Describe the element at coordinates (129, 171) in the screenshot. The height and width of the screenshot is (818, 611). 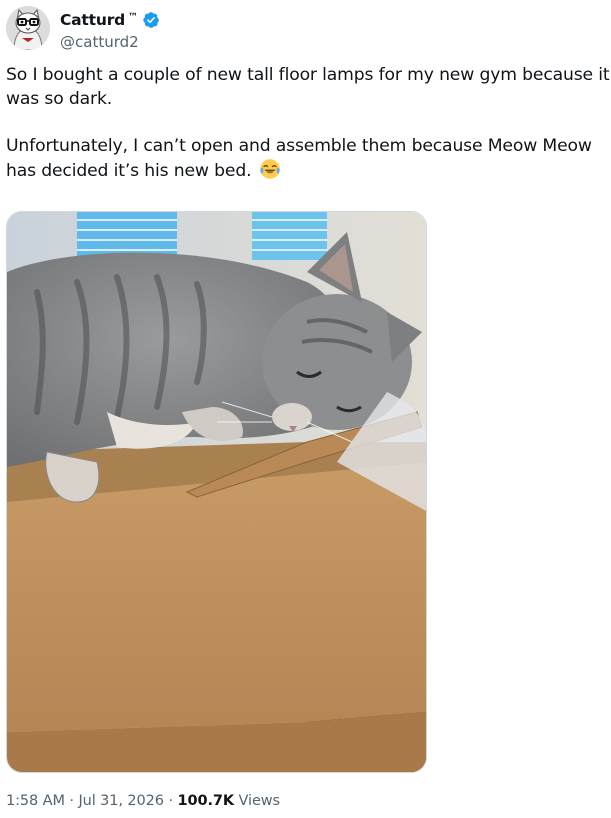
I see `tweet-text-line-content: has decided it’s his new bed.` at that location.